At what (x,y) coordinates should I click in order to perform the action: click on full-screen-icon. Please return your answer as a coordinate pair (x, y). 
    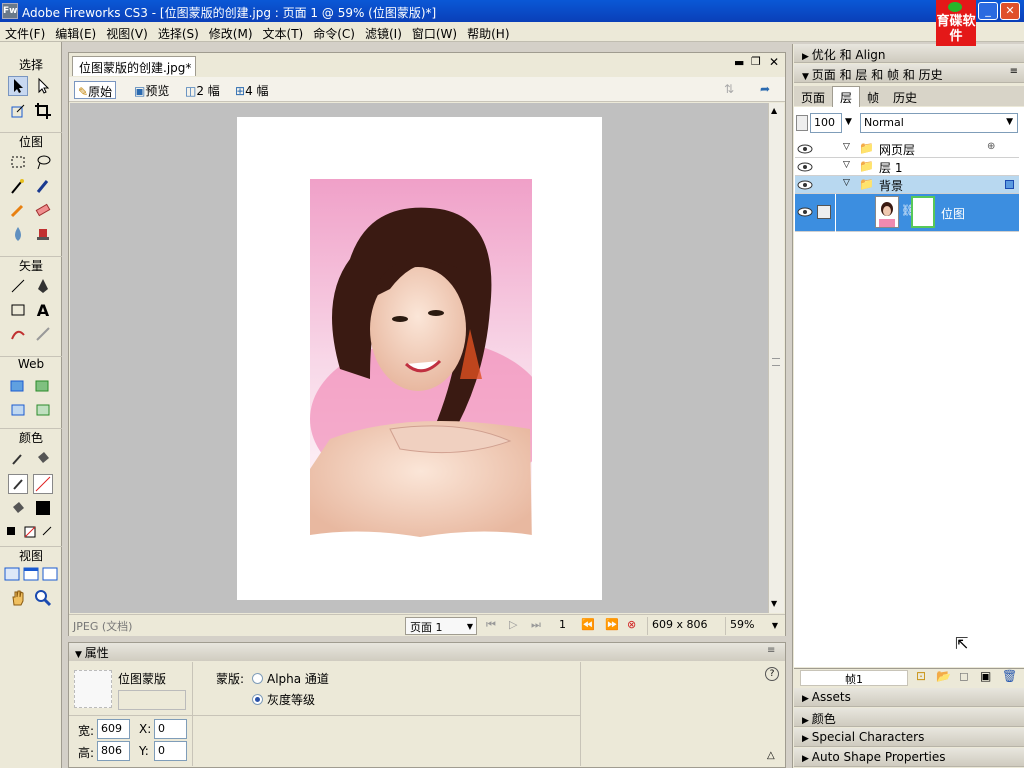
    Looking at the image, I should click on (50, 574).